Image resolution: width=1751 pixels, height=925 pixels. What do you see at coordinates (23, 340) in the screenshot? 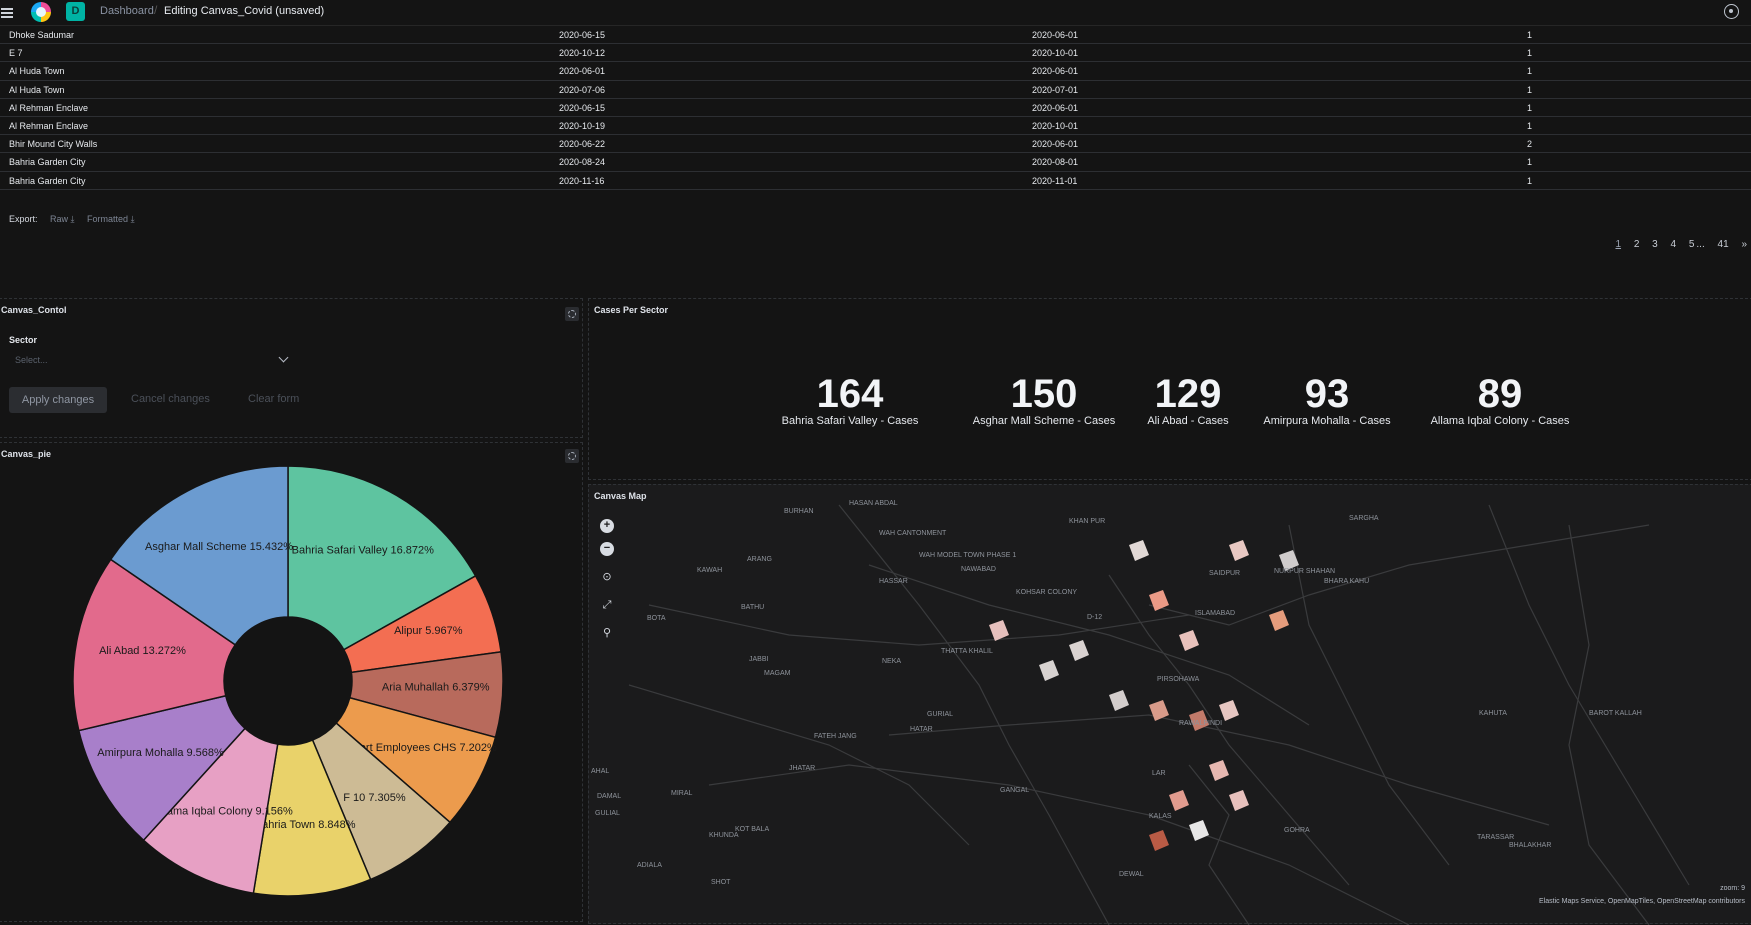
I see `sector-label: Sector` at bounding box center [23, 340].